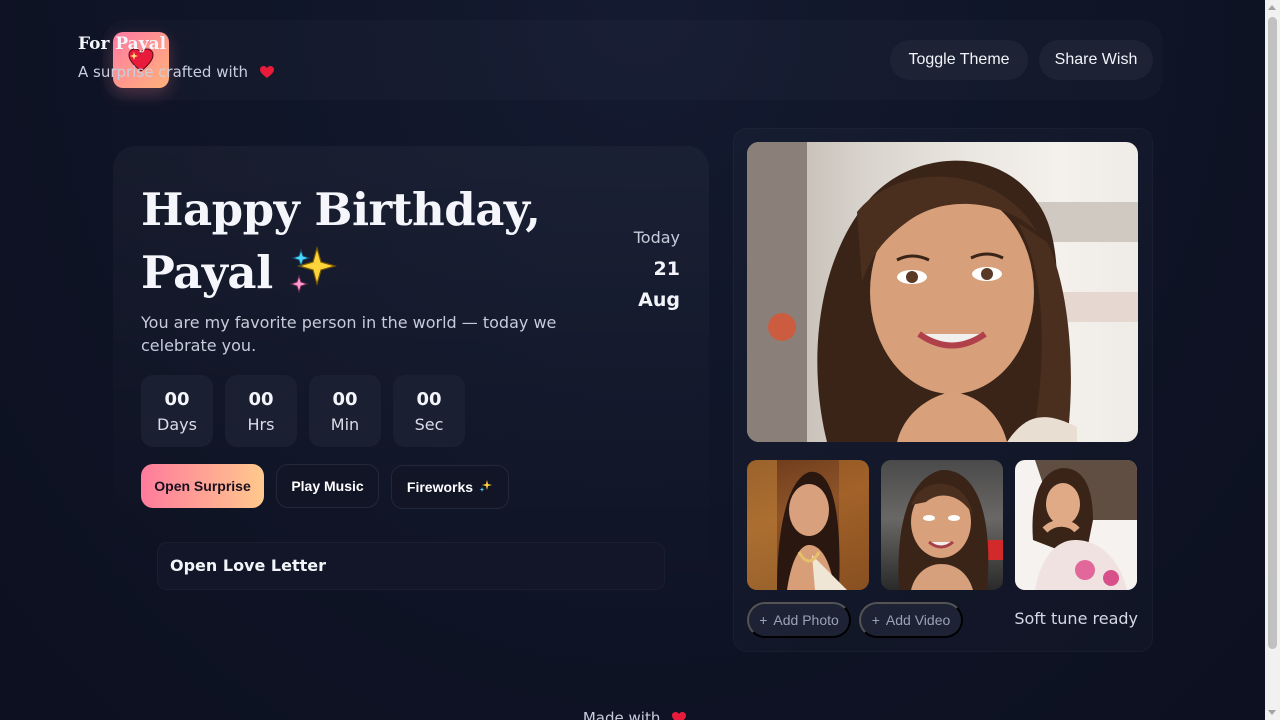  What do you see at coordinates (163, 72) in the screenshot?
I see `brand-subtitle-text: A surprise crafted with` at bounding box center [163, 72].